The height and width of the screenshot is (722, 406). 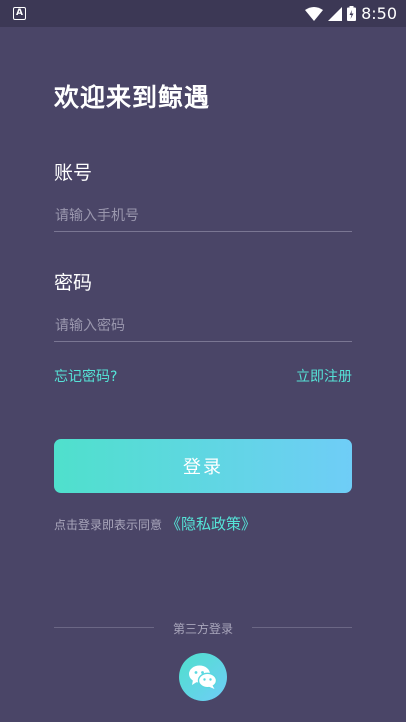 I want to click on battery-icon, so click(x=352, y=13).